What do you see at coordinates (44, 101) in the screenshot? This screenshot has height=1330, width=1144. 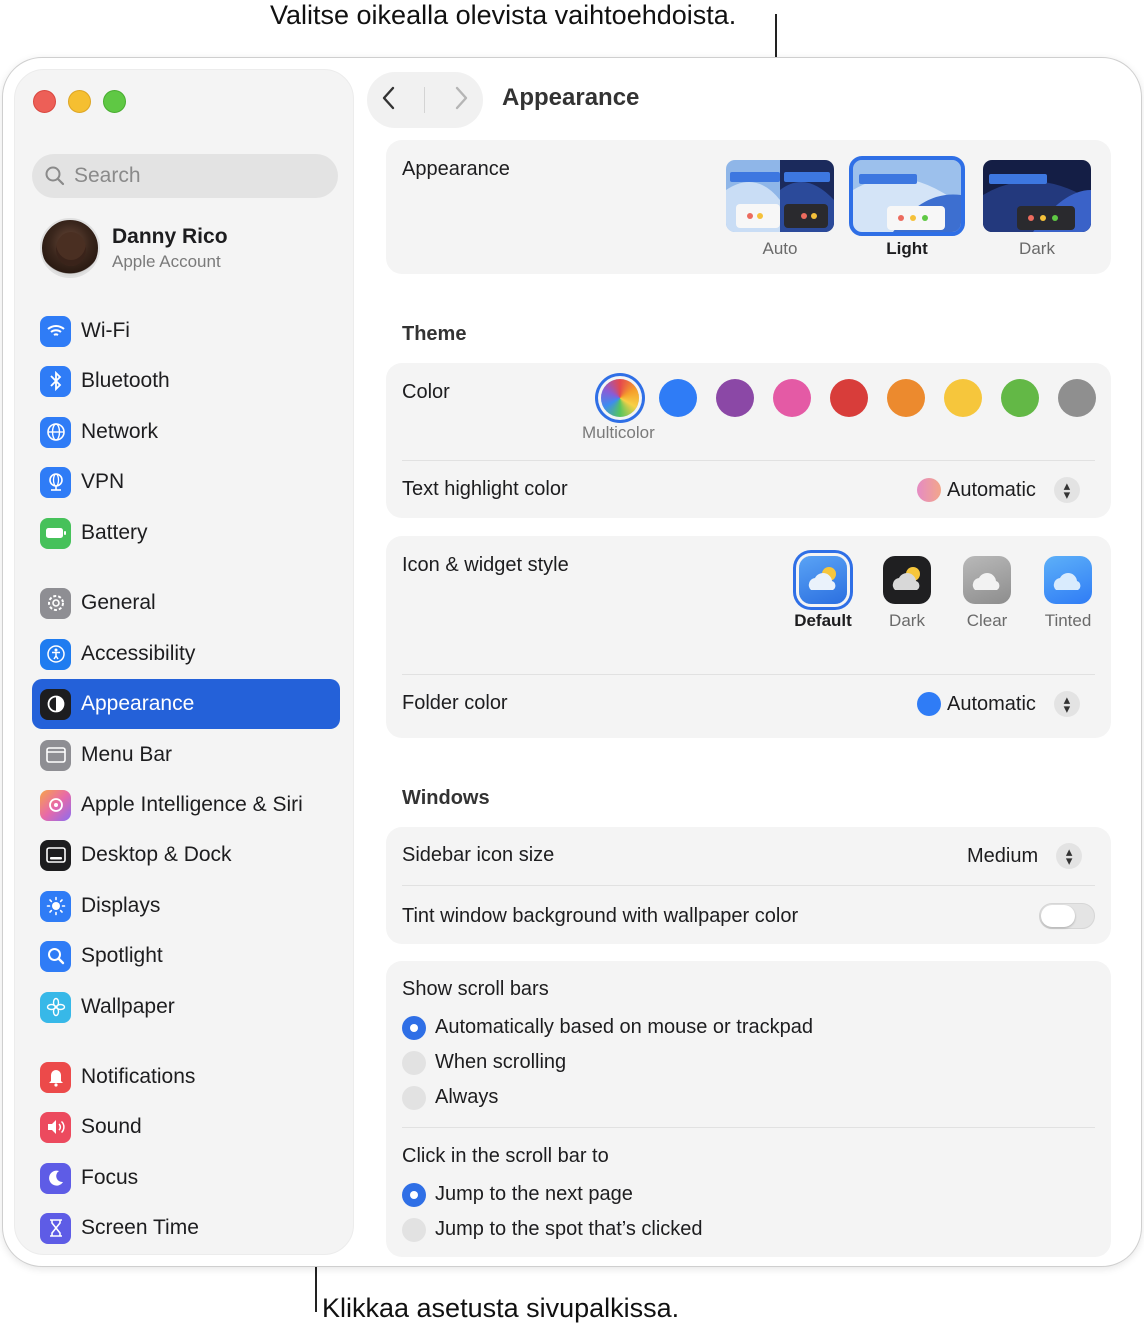 I see `close-button` at bounding box center [44, 101].